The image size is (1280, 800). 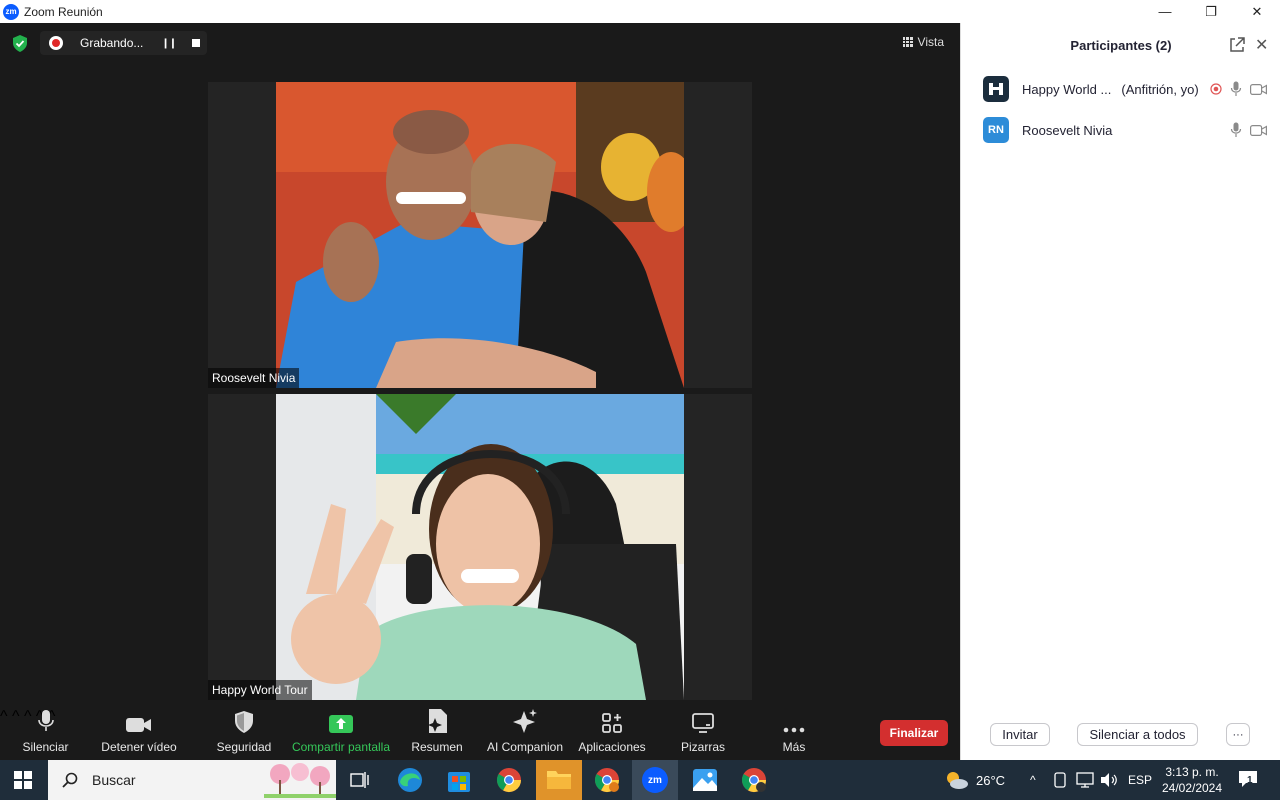 I want to click on sparkle-icon, so click(x=525, y=721).